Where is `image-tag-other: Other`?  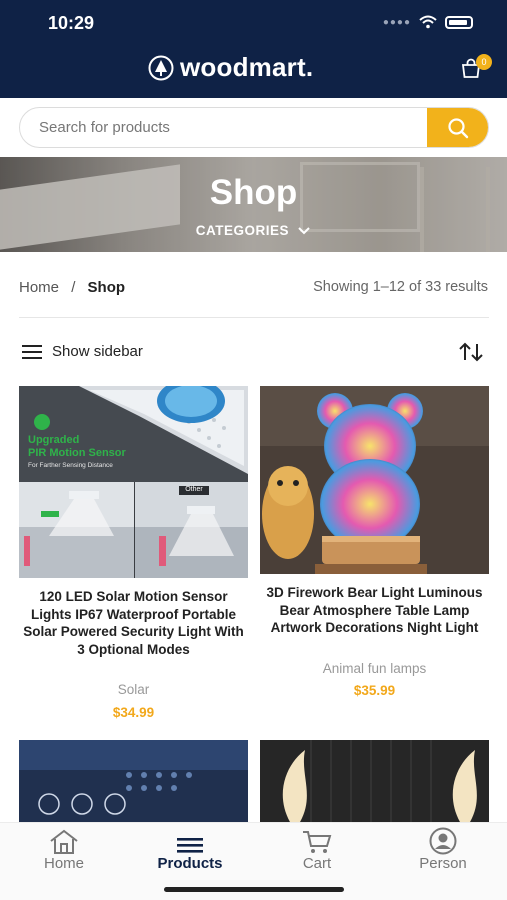
image-tag-other: Other is located at coordinates (194, 489).